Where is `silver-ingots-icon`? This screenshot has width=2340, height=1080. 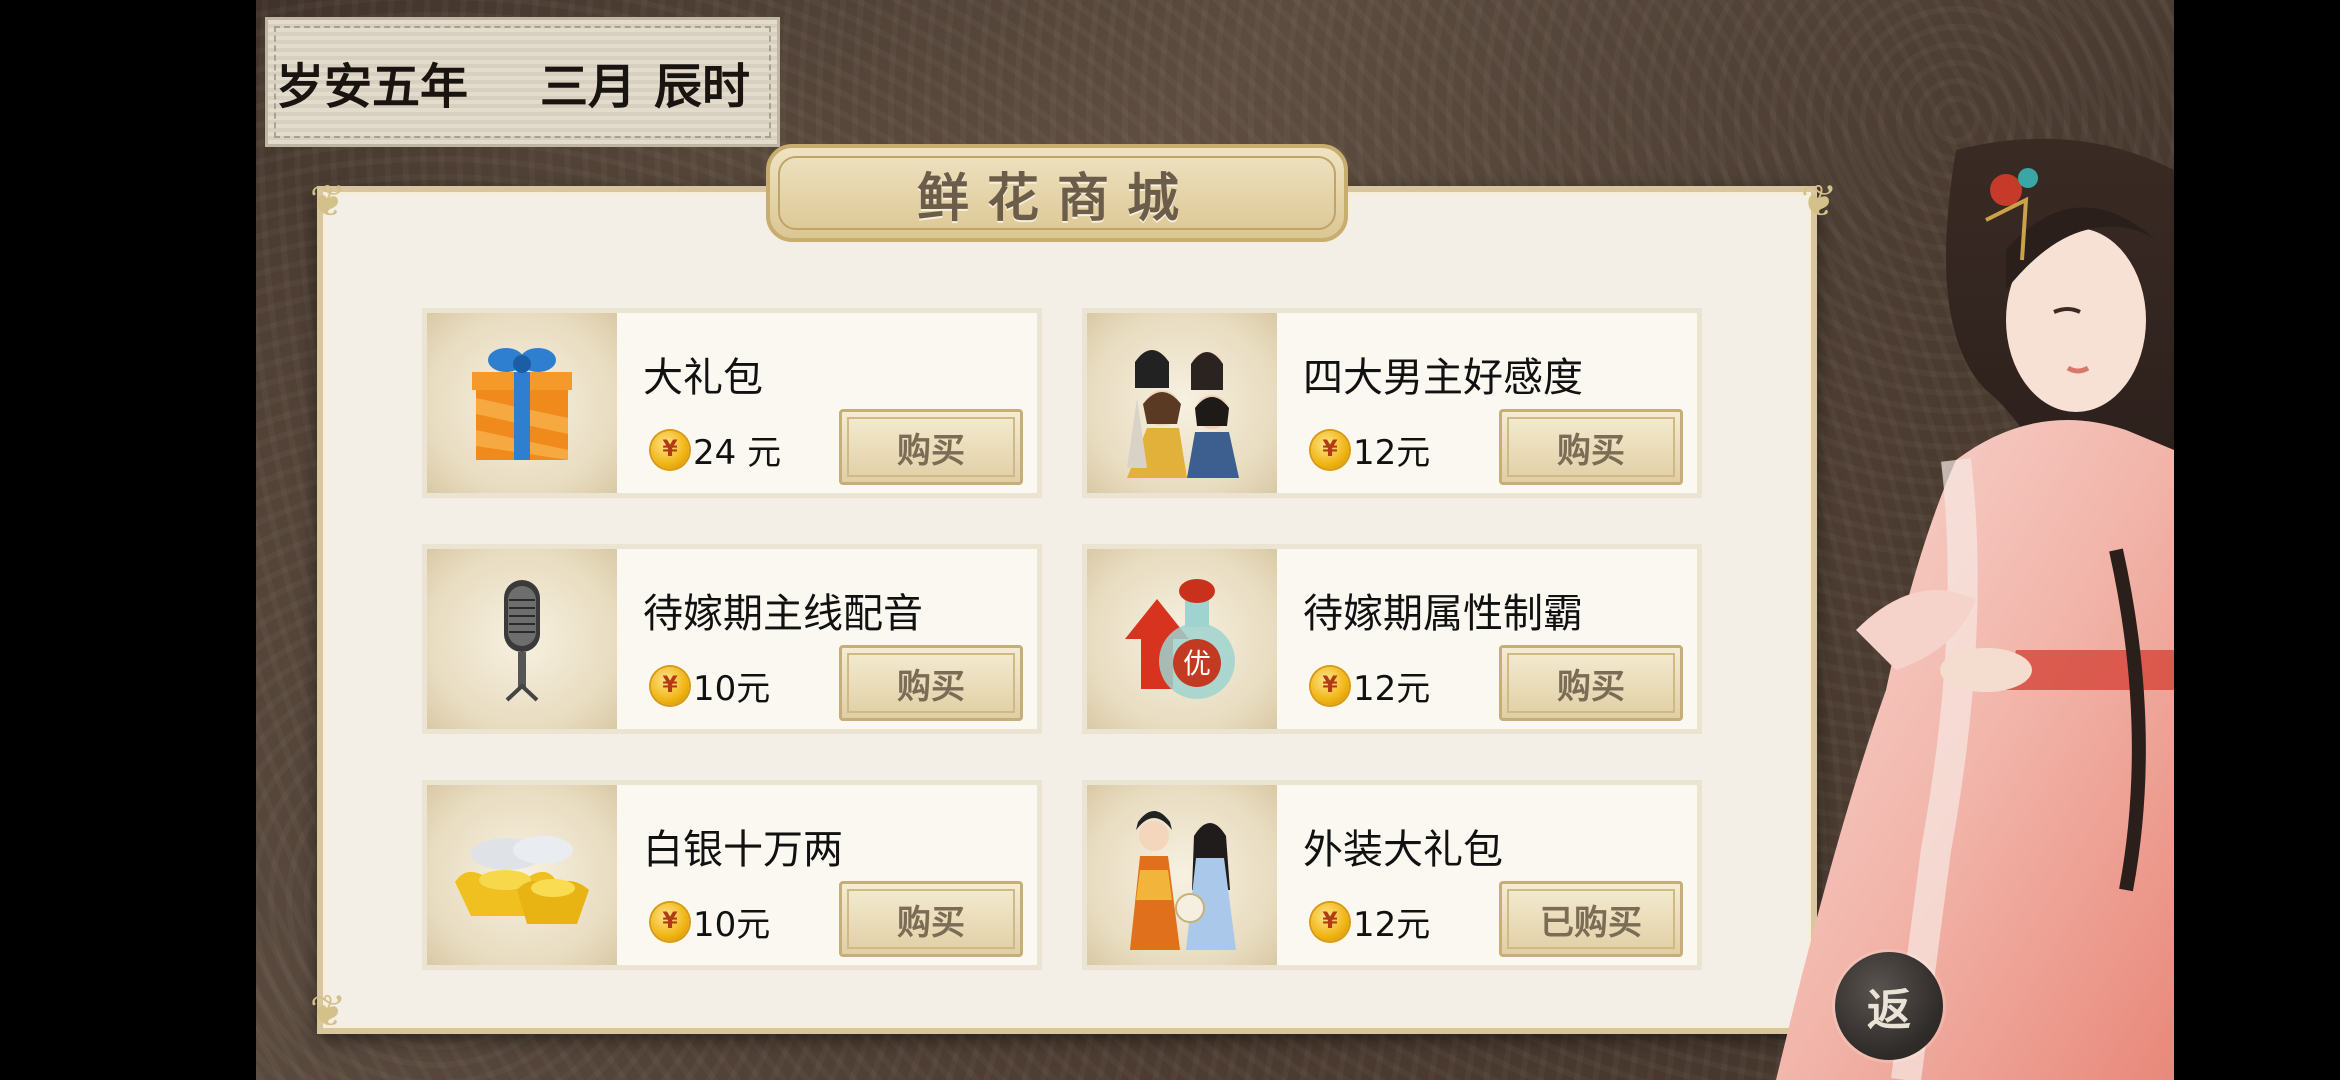 silver-ingots-icon is located at coordinates (522, 875).